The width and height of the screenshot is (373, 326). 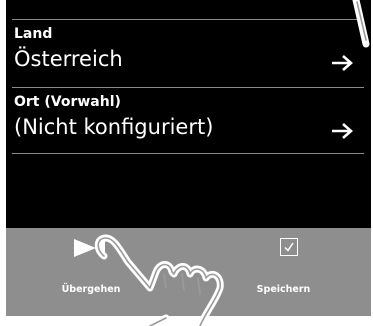 What do you see at coordinates (91, 289) in the screenshot?
I see `skip-button-label: Übergehen` at bounding box center [91, 289].